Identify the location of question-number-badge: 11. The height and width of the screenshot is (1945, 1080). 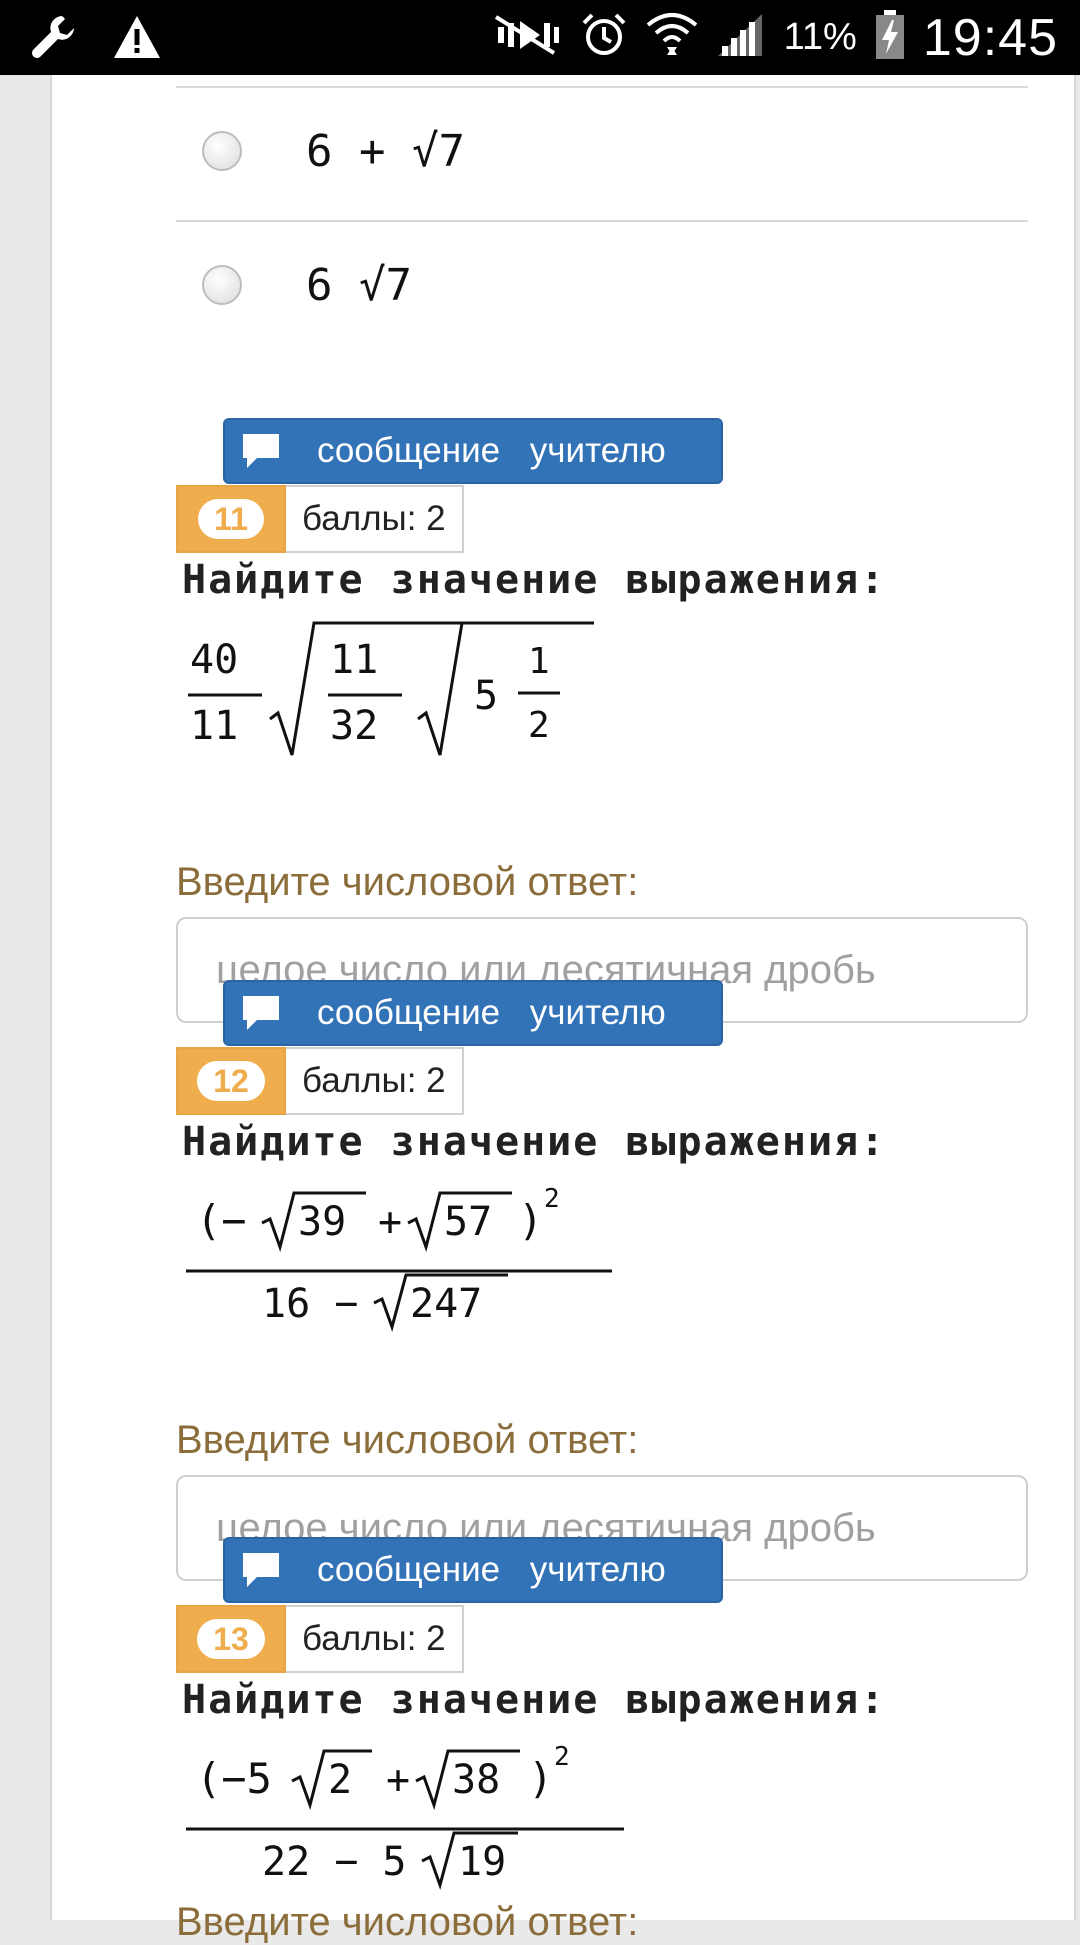
(231, 519).